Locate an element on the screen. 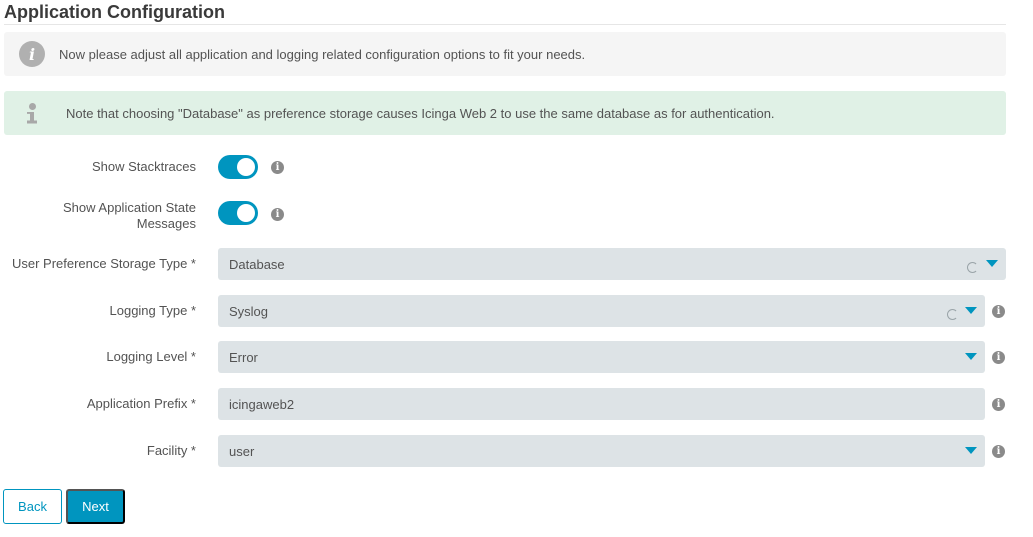 The width and height of the screenshot is (1033, 537). logging-type-label: Logging Type * is located at coordinates (153, 310).